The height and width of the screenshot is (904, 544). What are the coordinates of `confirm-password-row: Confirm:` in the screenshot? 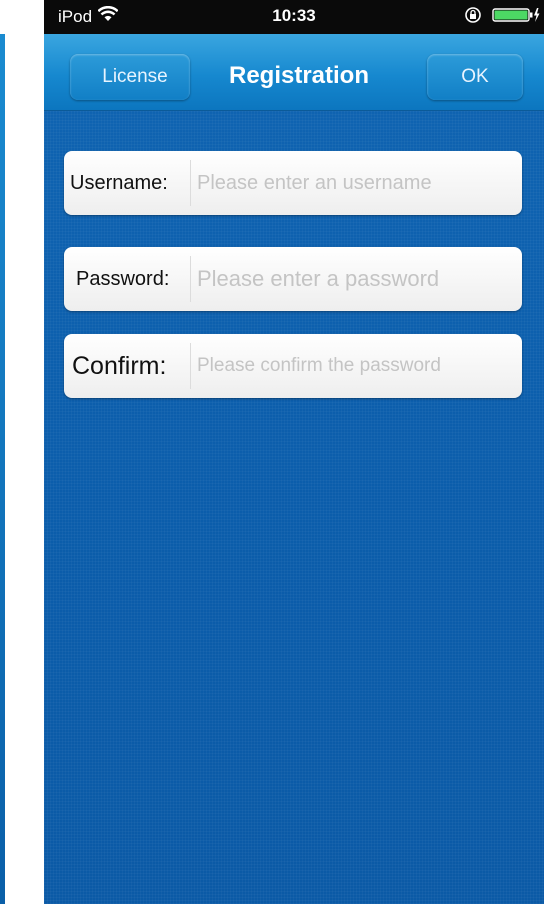 It's located at (293, 366).